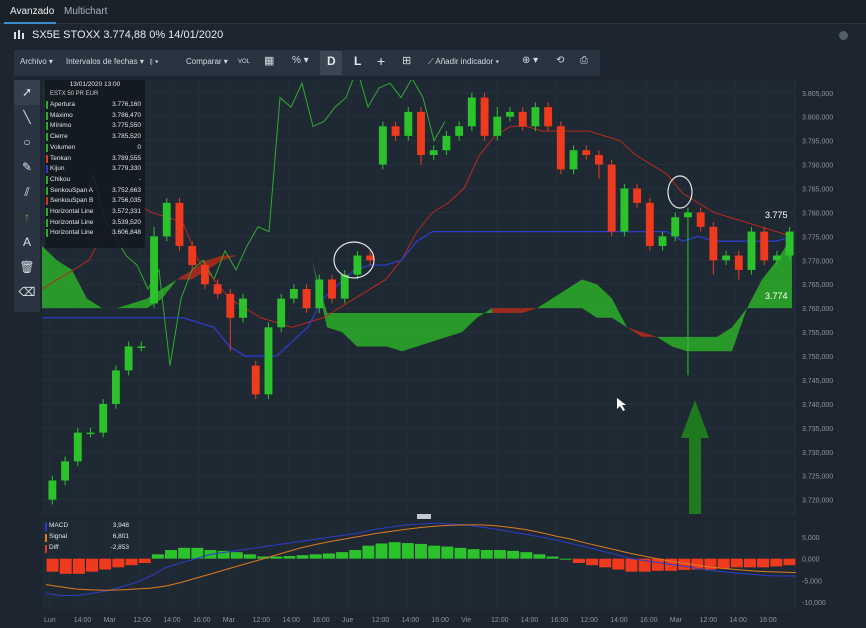 The width and height of the screenshot is (866, 628). I want to click on legend-field-value: 3.786,470, so click(126, 115).